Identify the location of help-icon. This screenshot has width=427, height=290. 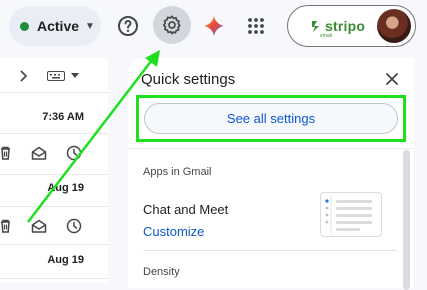
(128, 26).